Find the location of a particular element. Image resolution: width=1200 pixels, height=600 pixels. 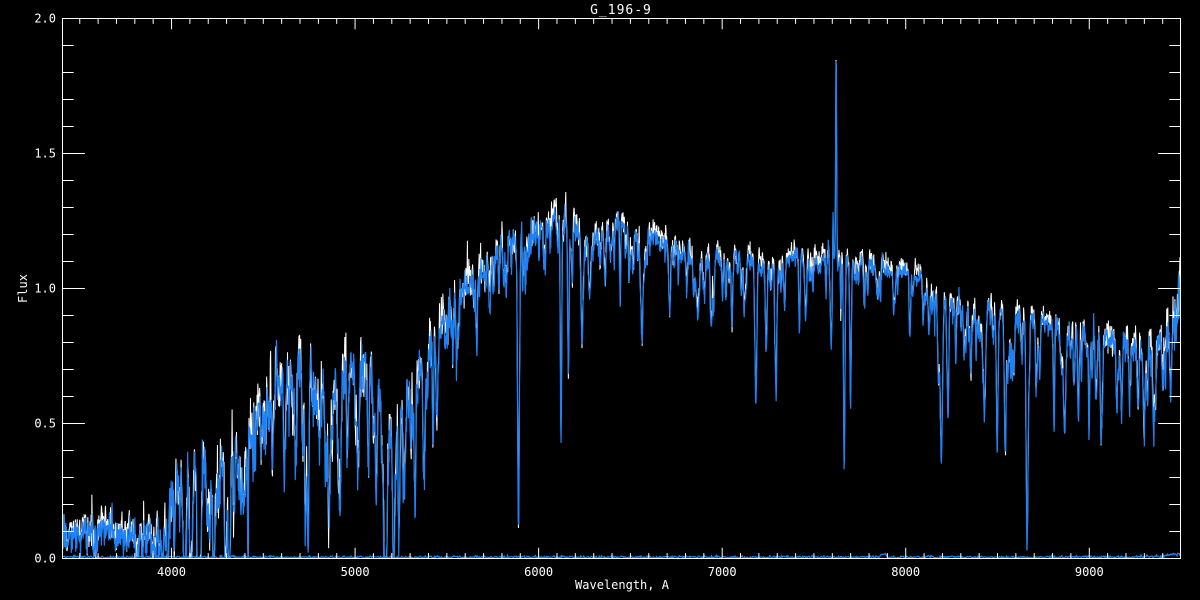

y-tick-label: 1.5 is located at coordinates (45, 154).